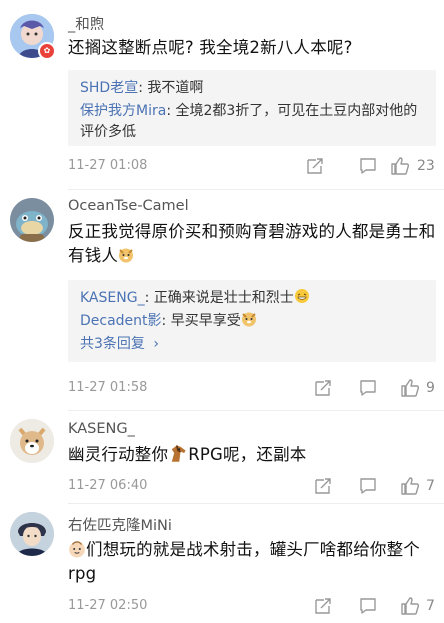 The width and height of the screenshot is (444, 623). What do you see at coordinates (426, 166) in the screenshot?
I see `like-count: 23` at bounding box center [426, 166].